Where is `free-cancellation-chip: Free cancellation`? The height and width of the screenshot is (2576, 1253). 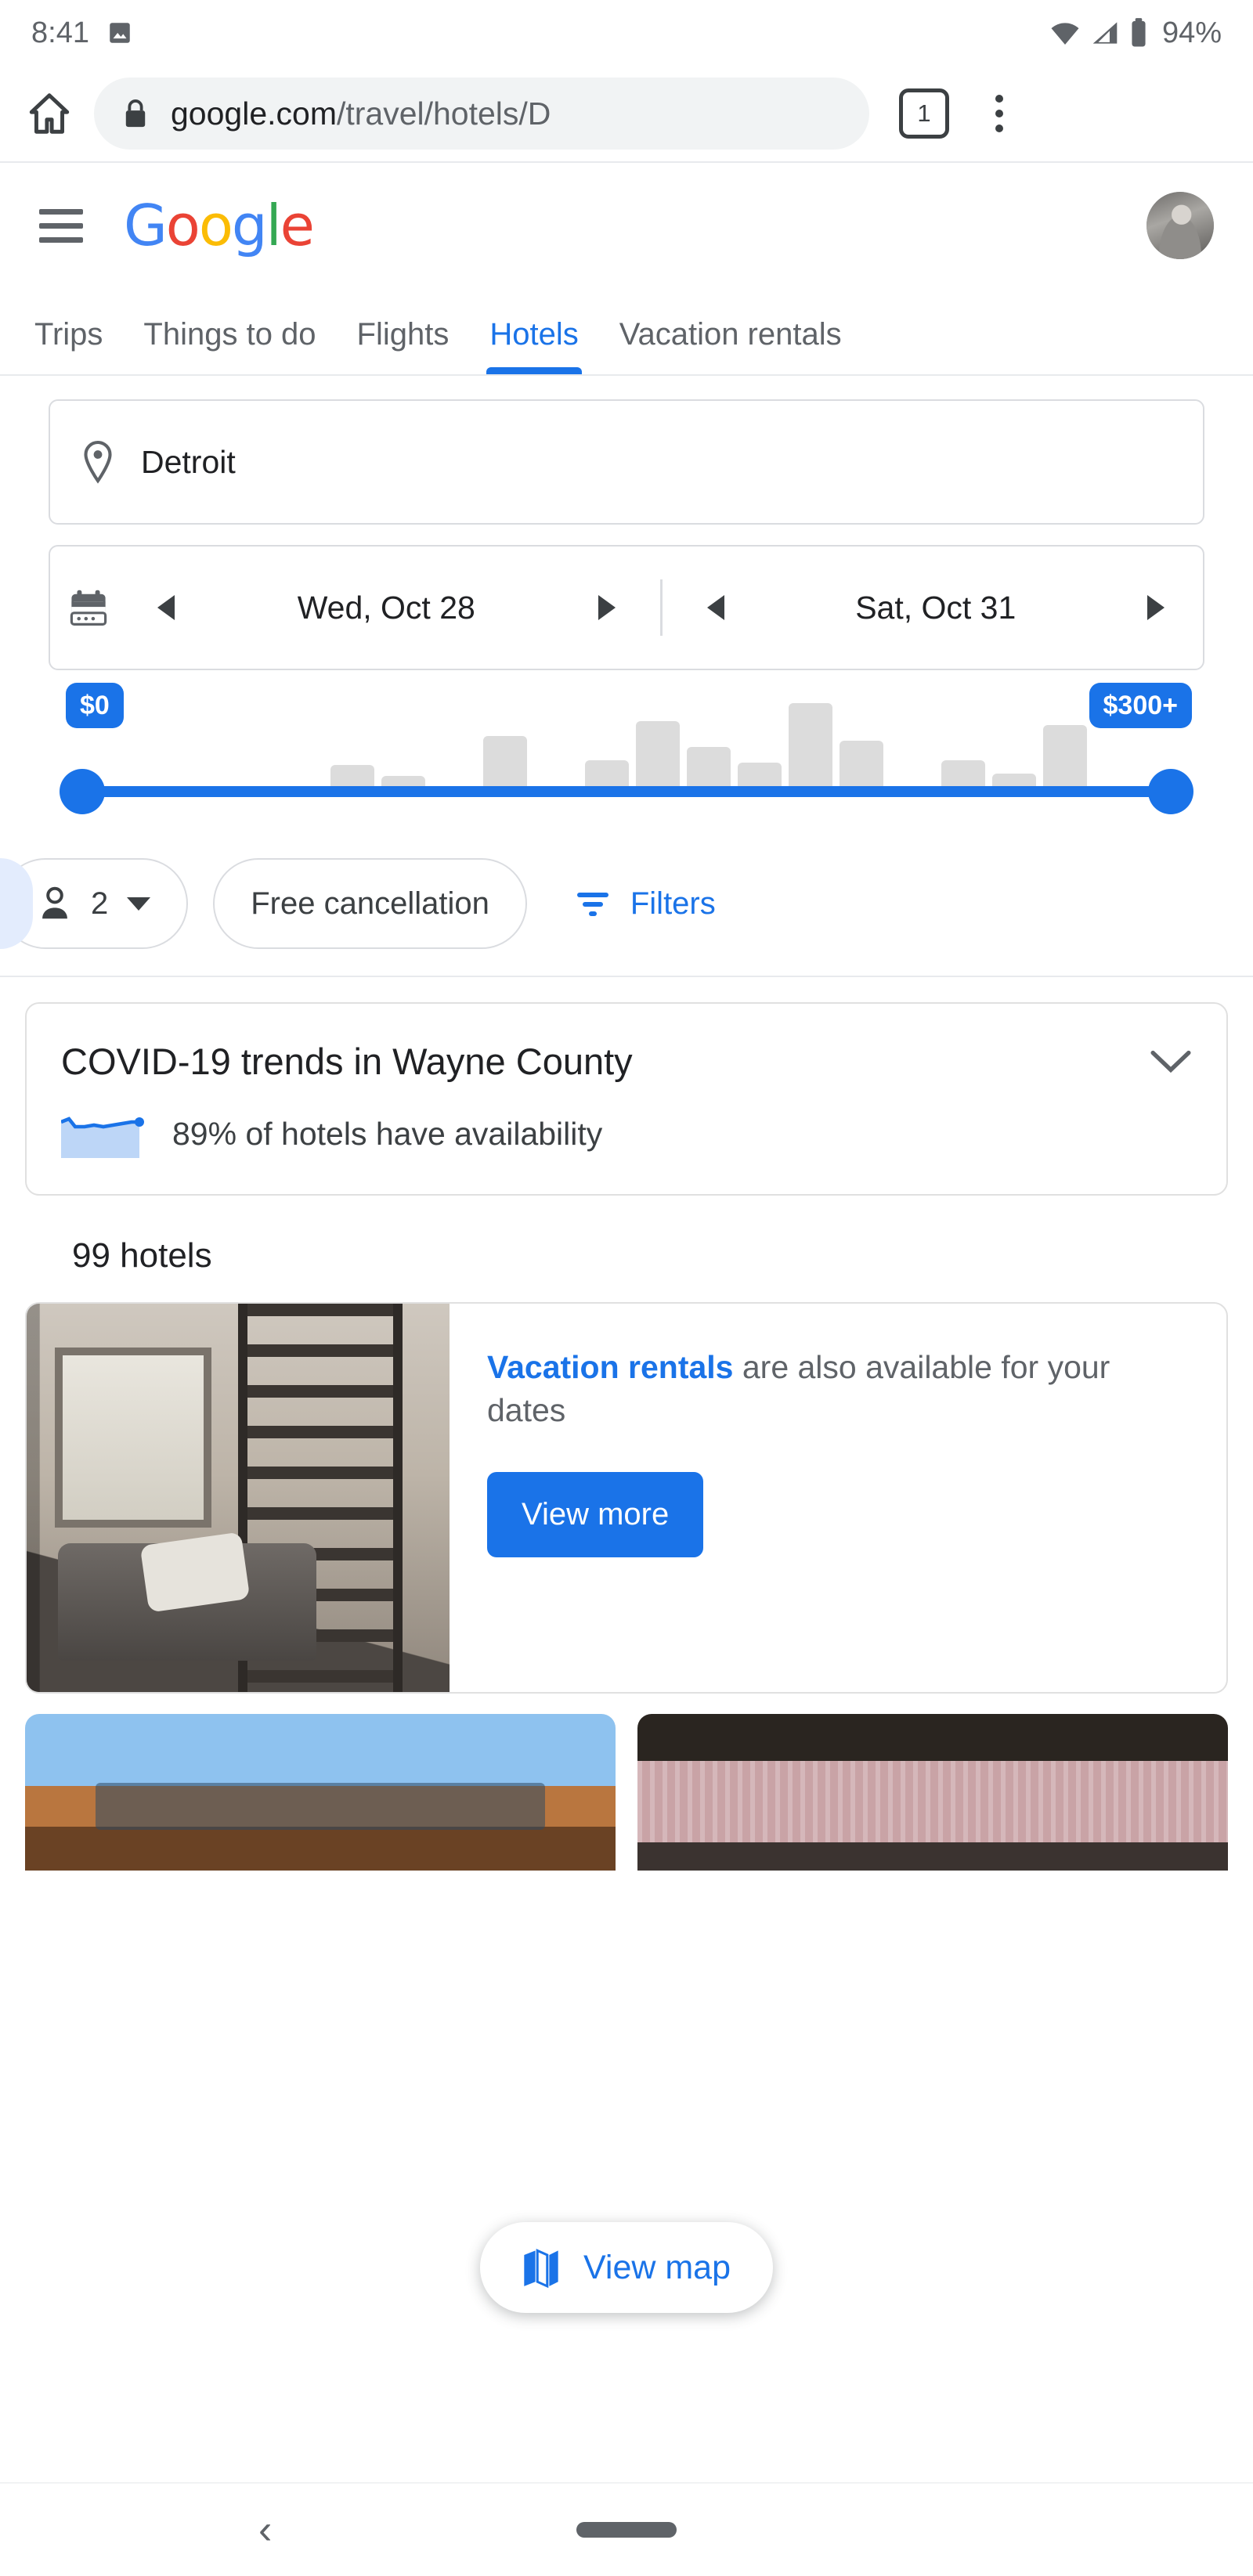
free-cancellation-chip: Free cancellation is located at coordinates (370, 903).